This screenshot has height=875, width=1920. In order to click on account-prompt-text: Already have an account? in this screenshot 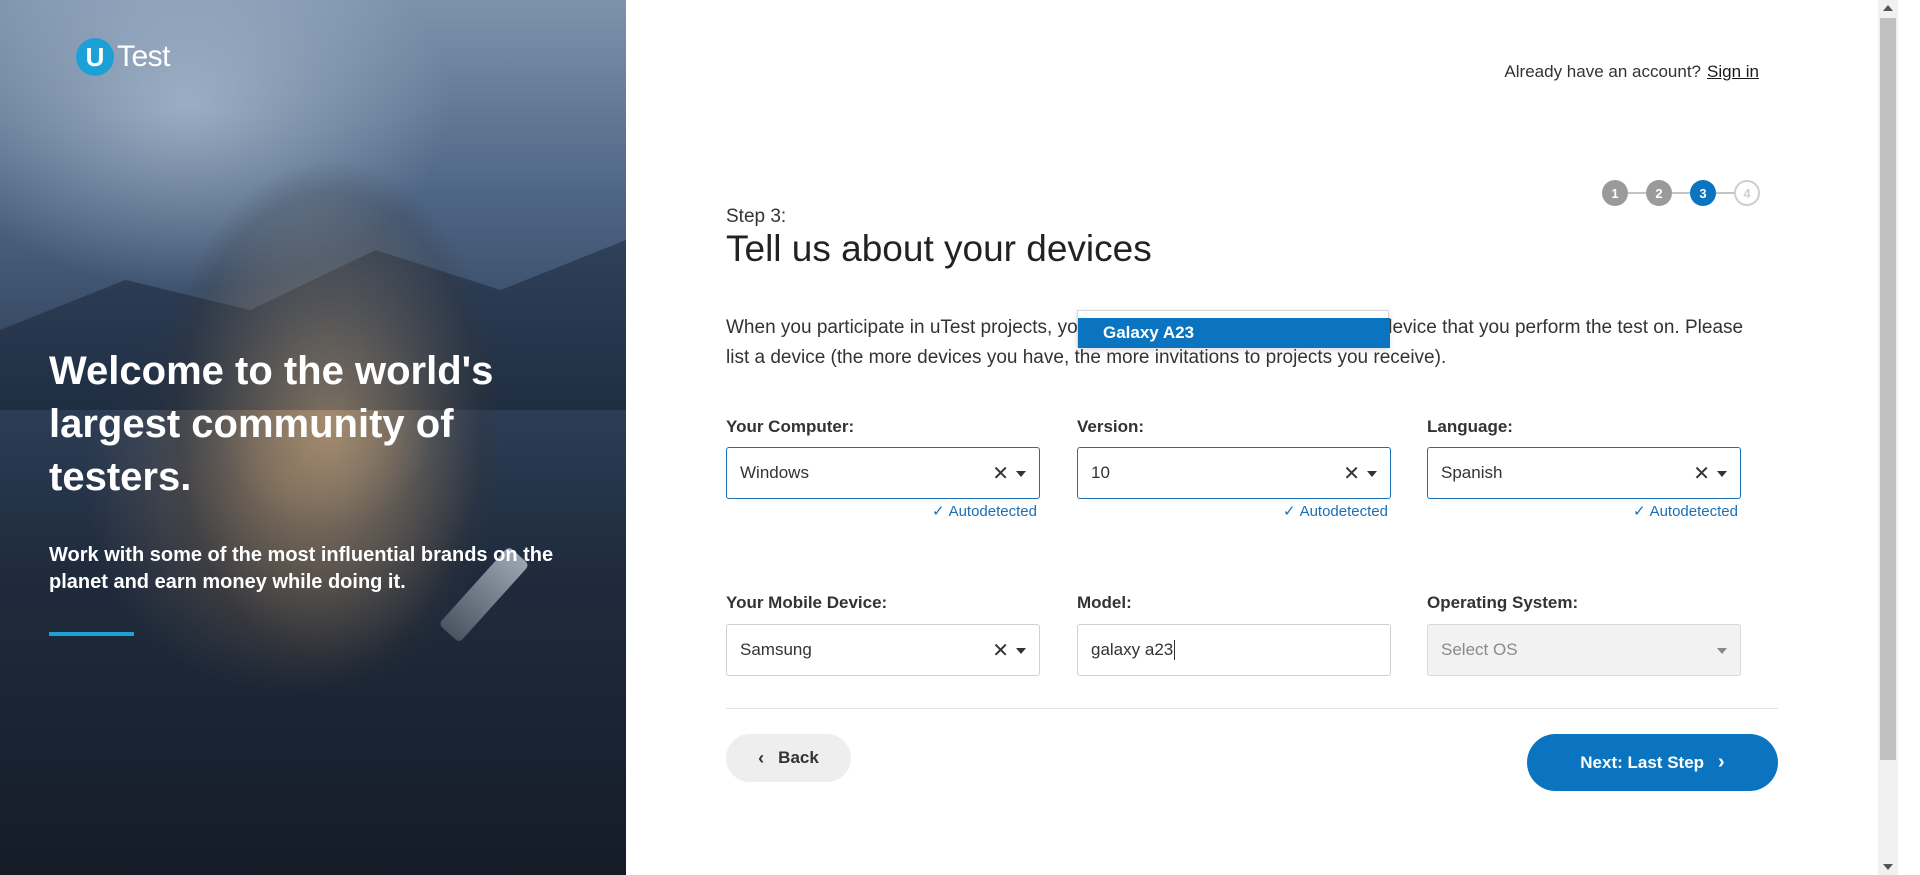, I will do `click(1603, 71)`.